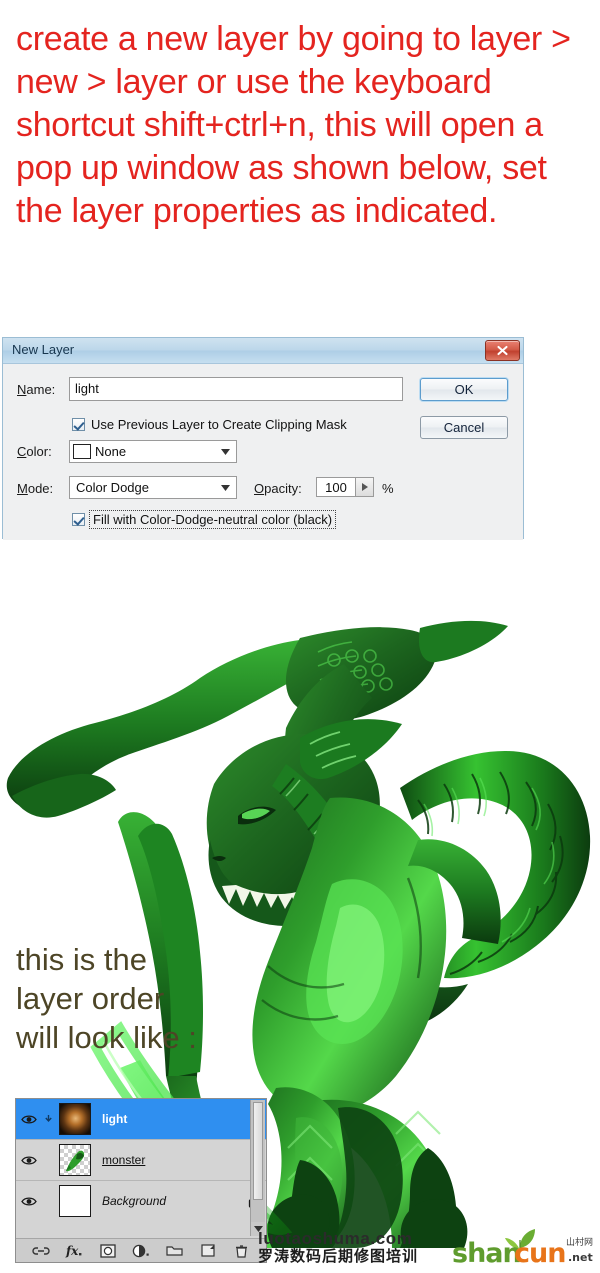 This screenshot has height=1273, width=600. Describe the element at coordinates (111, 451) in the screenshot. I see `color-select-value: None` at that location.